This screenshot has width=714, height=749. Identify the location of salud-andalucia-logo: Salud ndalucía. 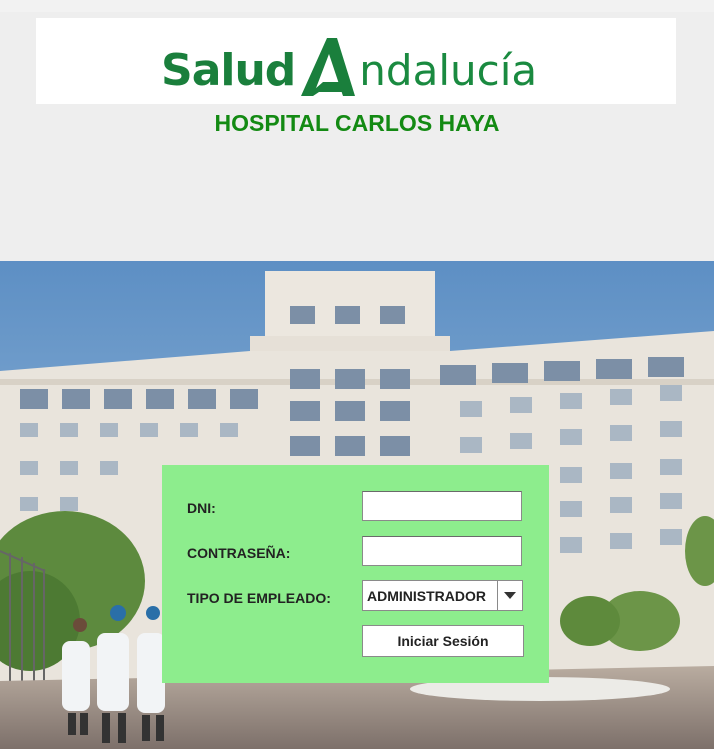
(371, 62).